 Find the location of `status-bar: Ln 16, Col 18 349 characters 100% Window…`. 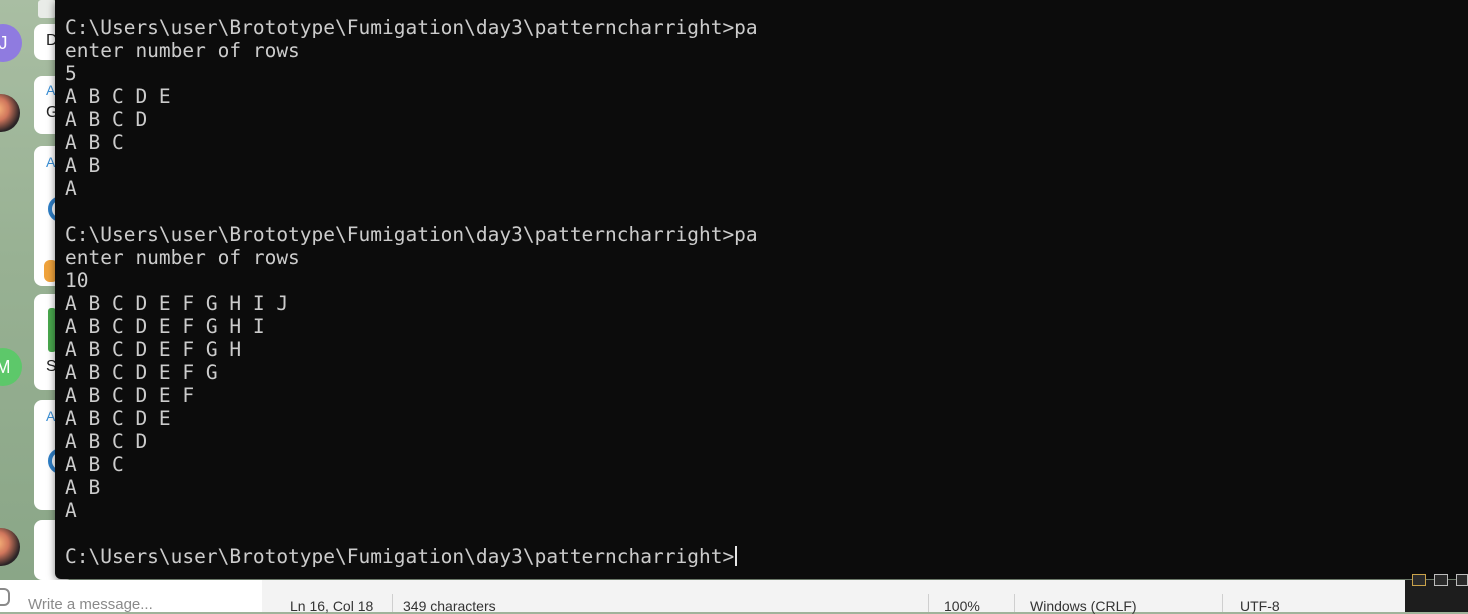

status-bar: Ln 16, Col 18 349 characters 100% Window… is located at coordinates (833, 597).